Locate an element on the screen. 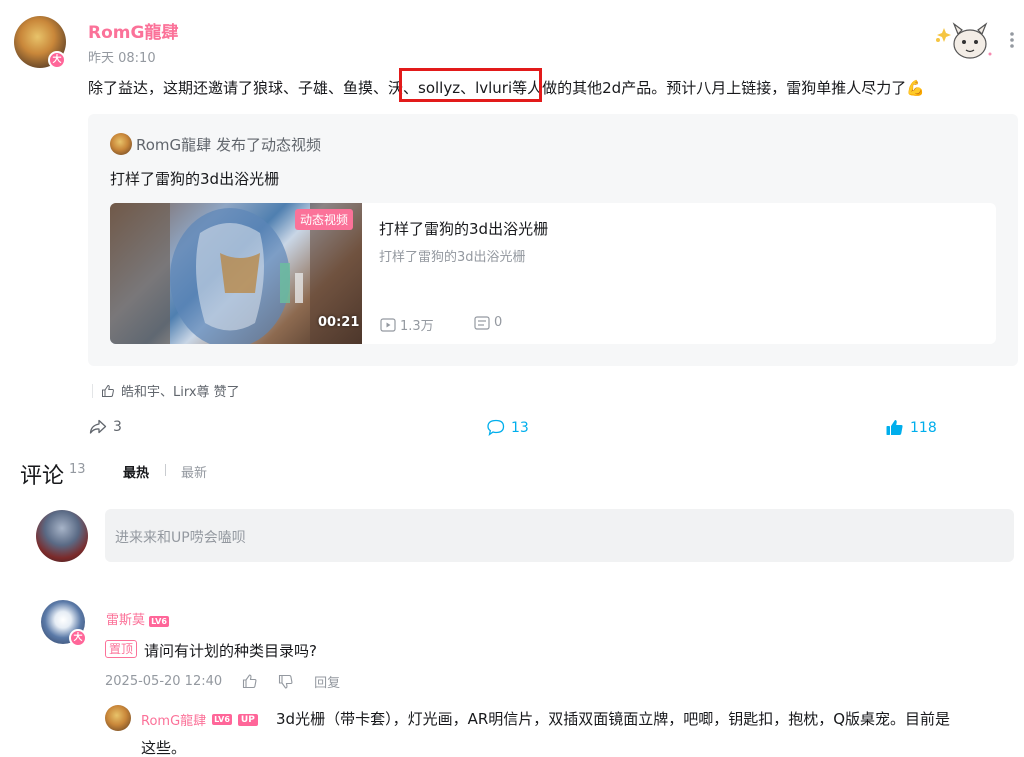 This screenshot has width=1024, height=757. reply-text-line2: 这些。 is located at coordinates (164, 748).